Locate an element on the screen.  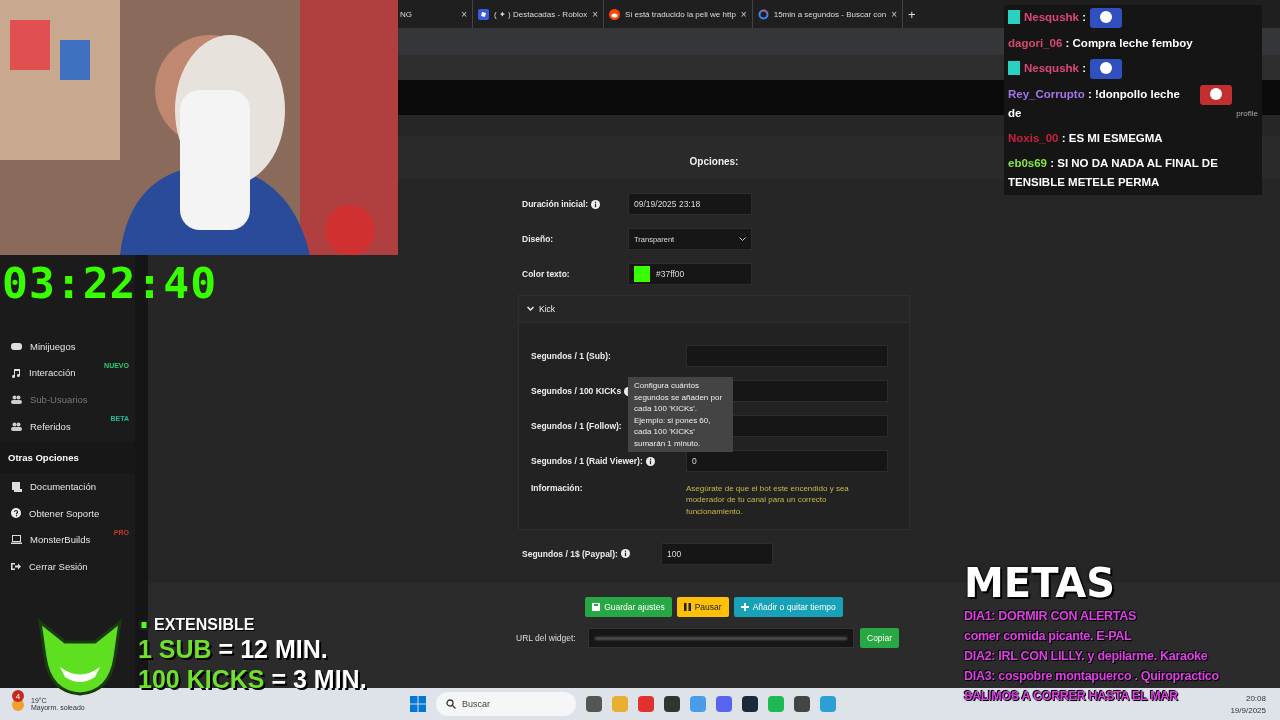
field-label: Color texto: is located at coordinates (546, 274).